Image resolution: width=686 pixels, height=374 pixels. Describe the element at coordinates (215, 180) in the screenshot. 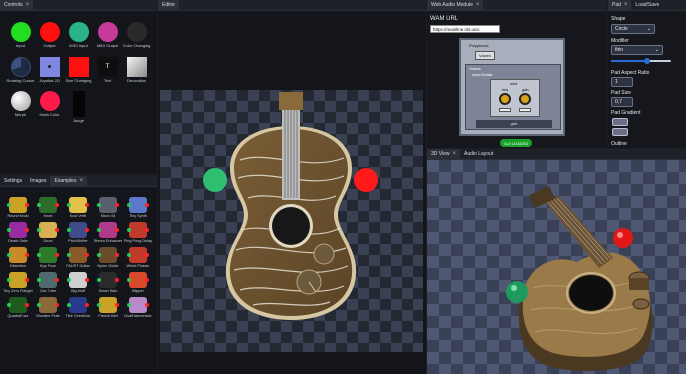

I see `input-pad` at that location.